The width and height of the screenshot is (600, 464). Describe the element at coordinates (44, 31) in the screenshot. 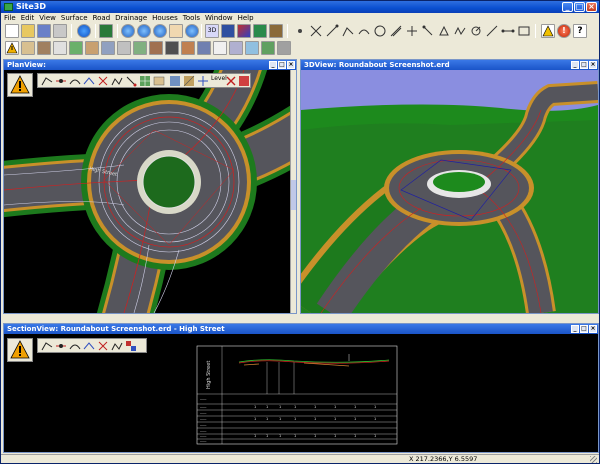

I see `save-icon` at that location.